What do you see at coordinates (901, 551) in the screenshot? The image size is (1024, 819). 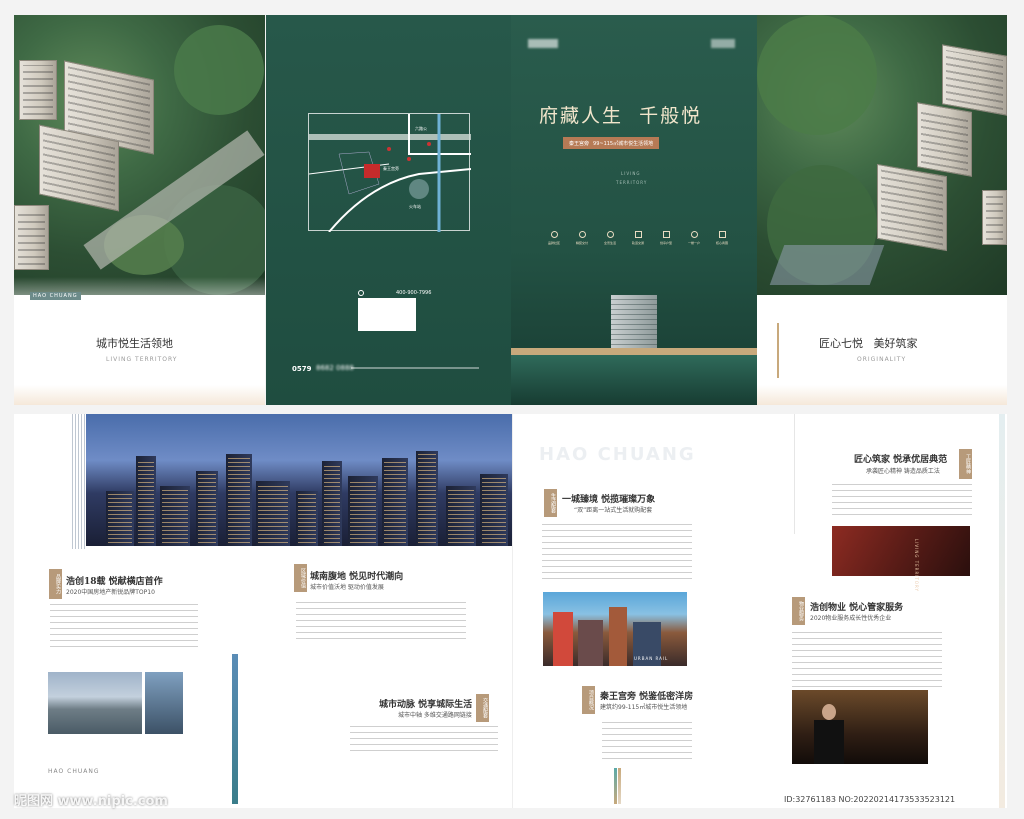 I see `craft-photo` at bounding box center [901, 551].